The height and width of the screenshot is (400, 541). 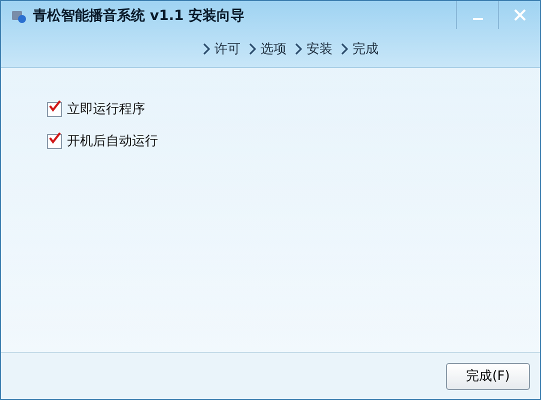 I want to click on step-label: 完成, so click(x=365, y=49).